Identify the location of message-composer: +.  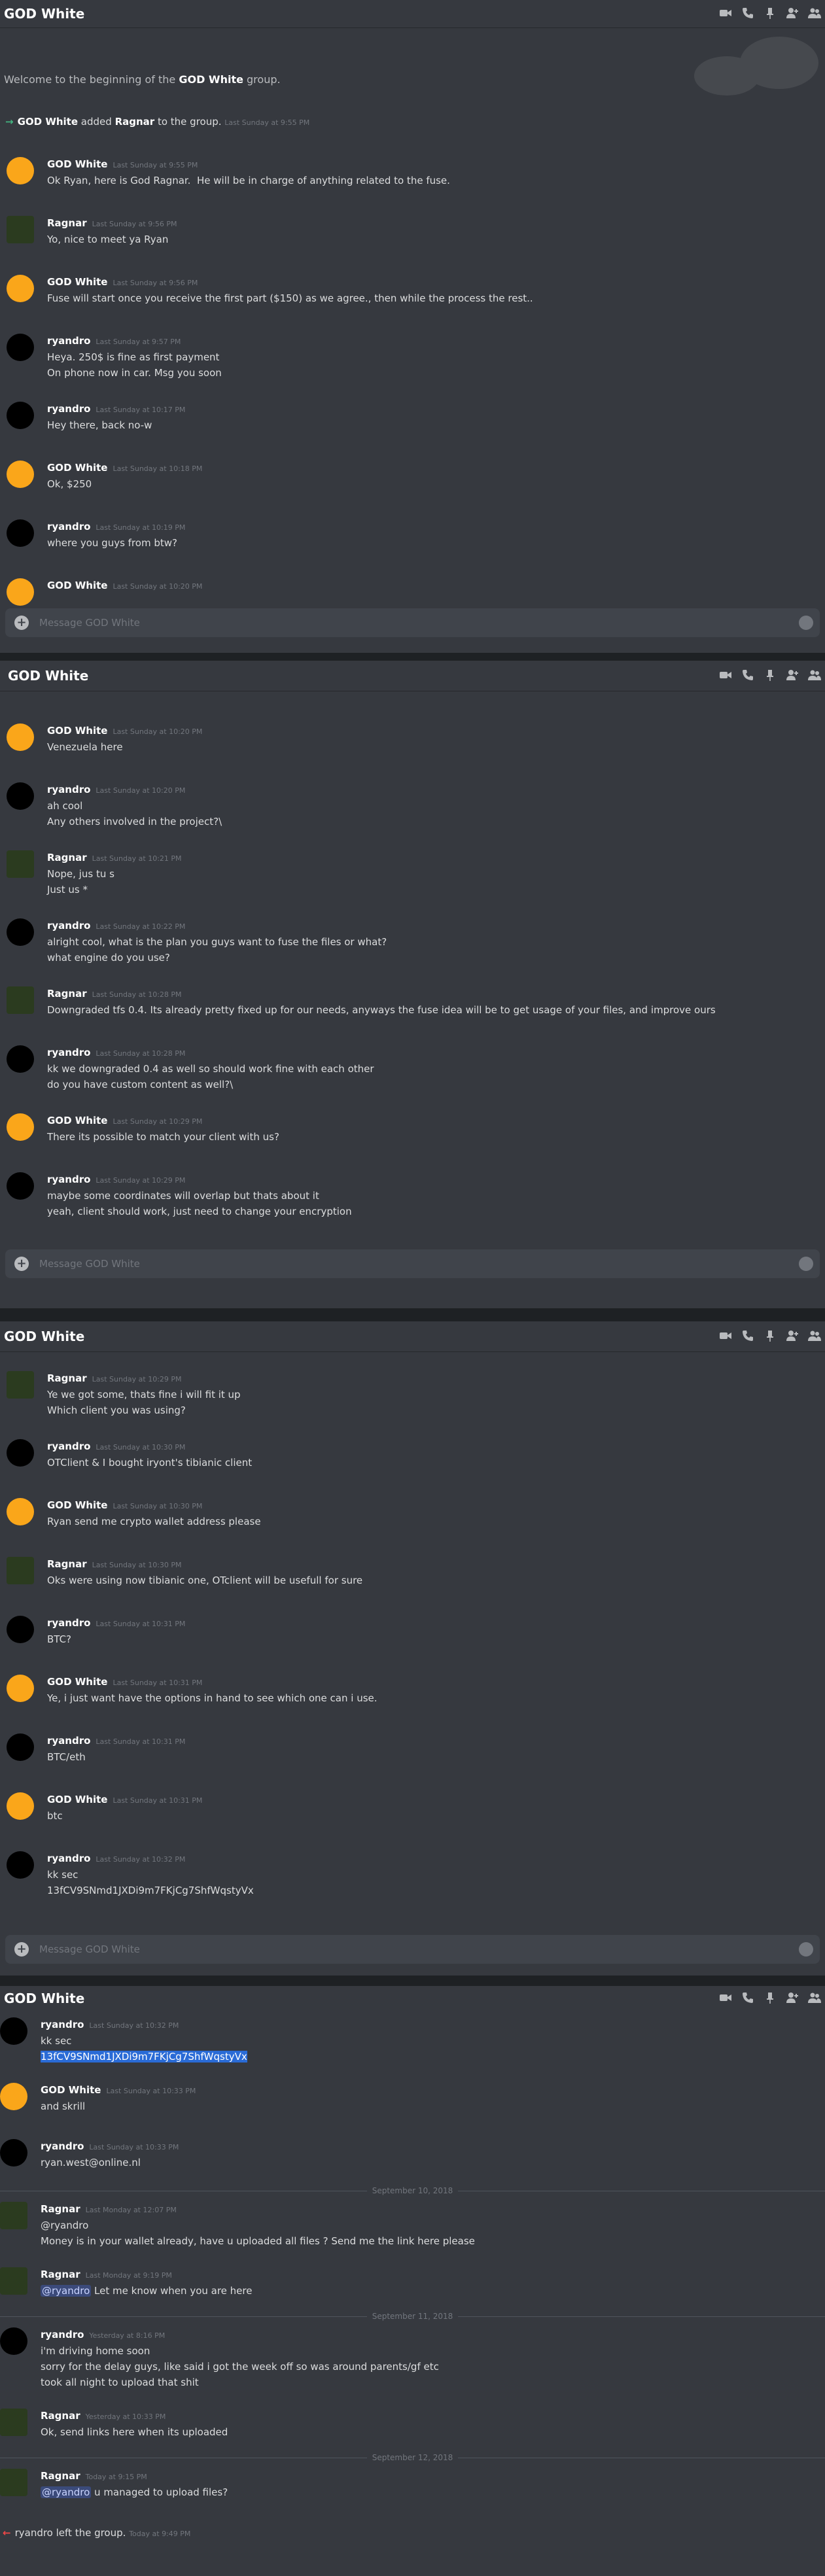
(412, 1950).